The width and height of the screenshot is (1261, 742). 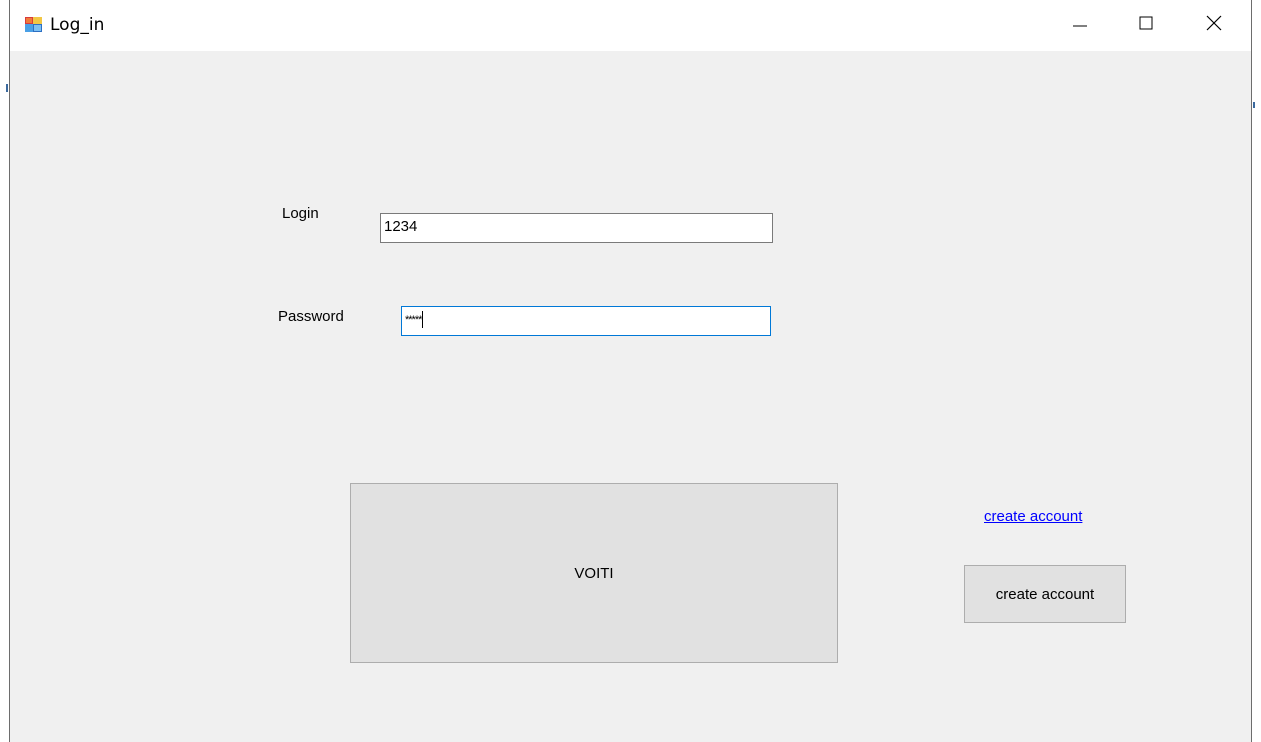 I want to click on login-input: 1234, so click(x=576, y=228).